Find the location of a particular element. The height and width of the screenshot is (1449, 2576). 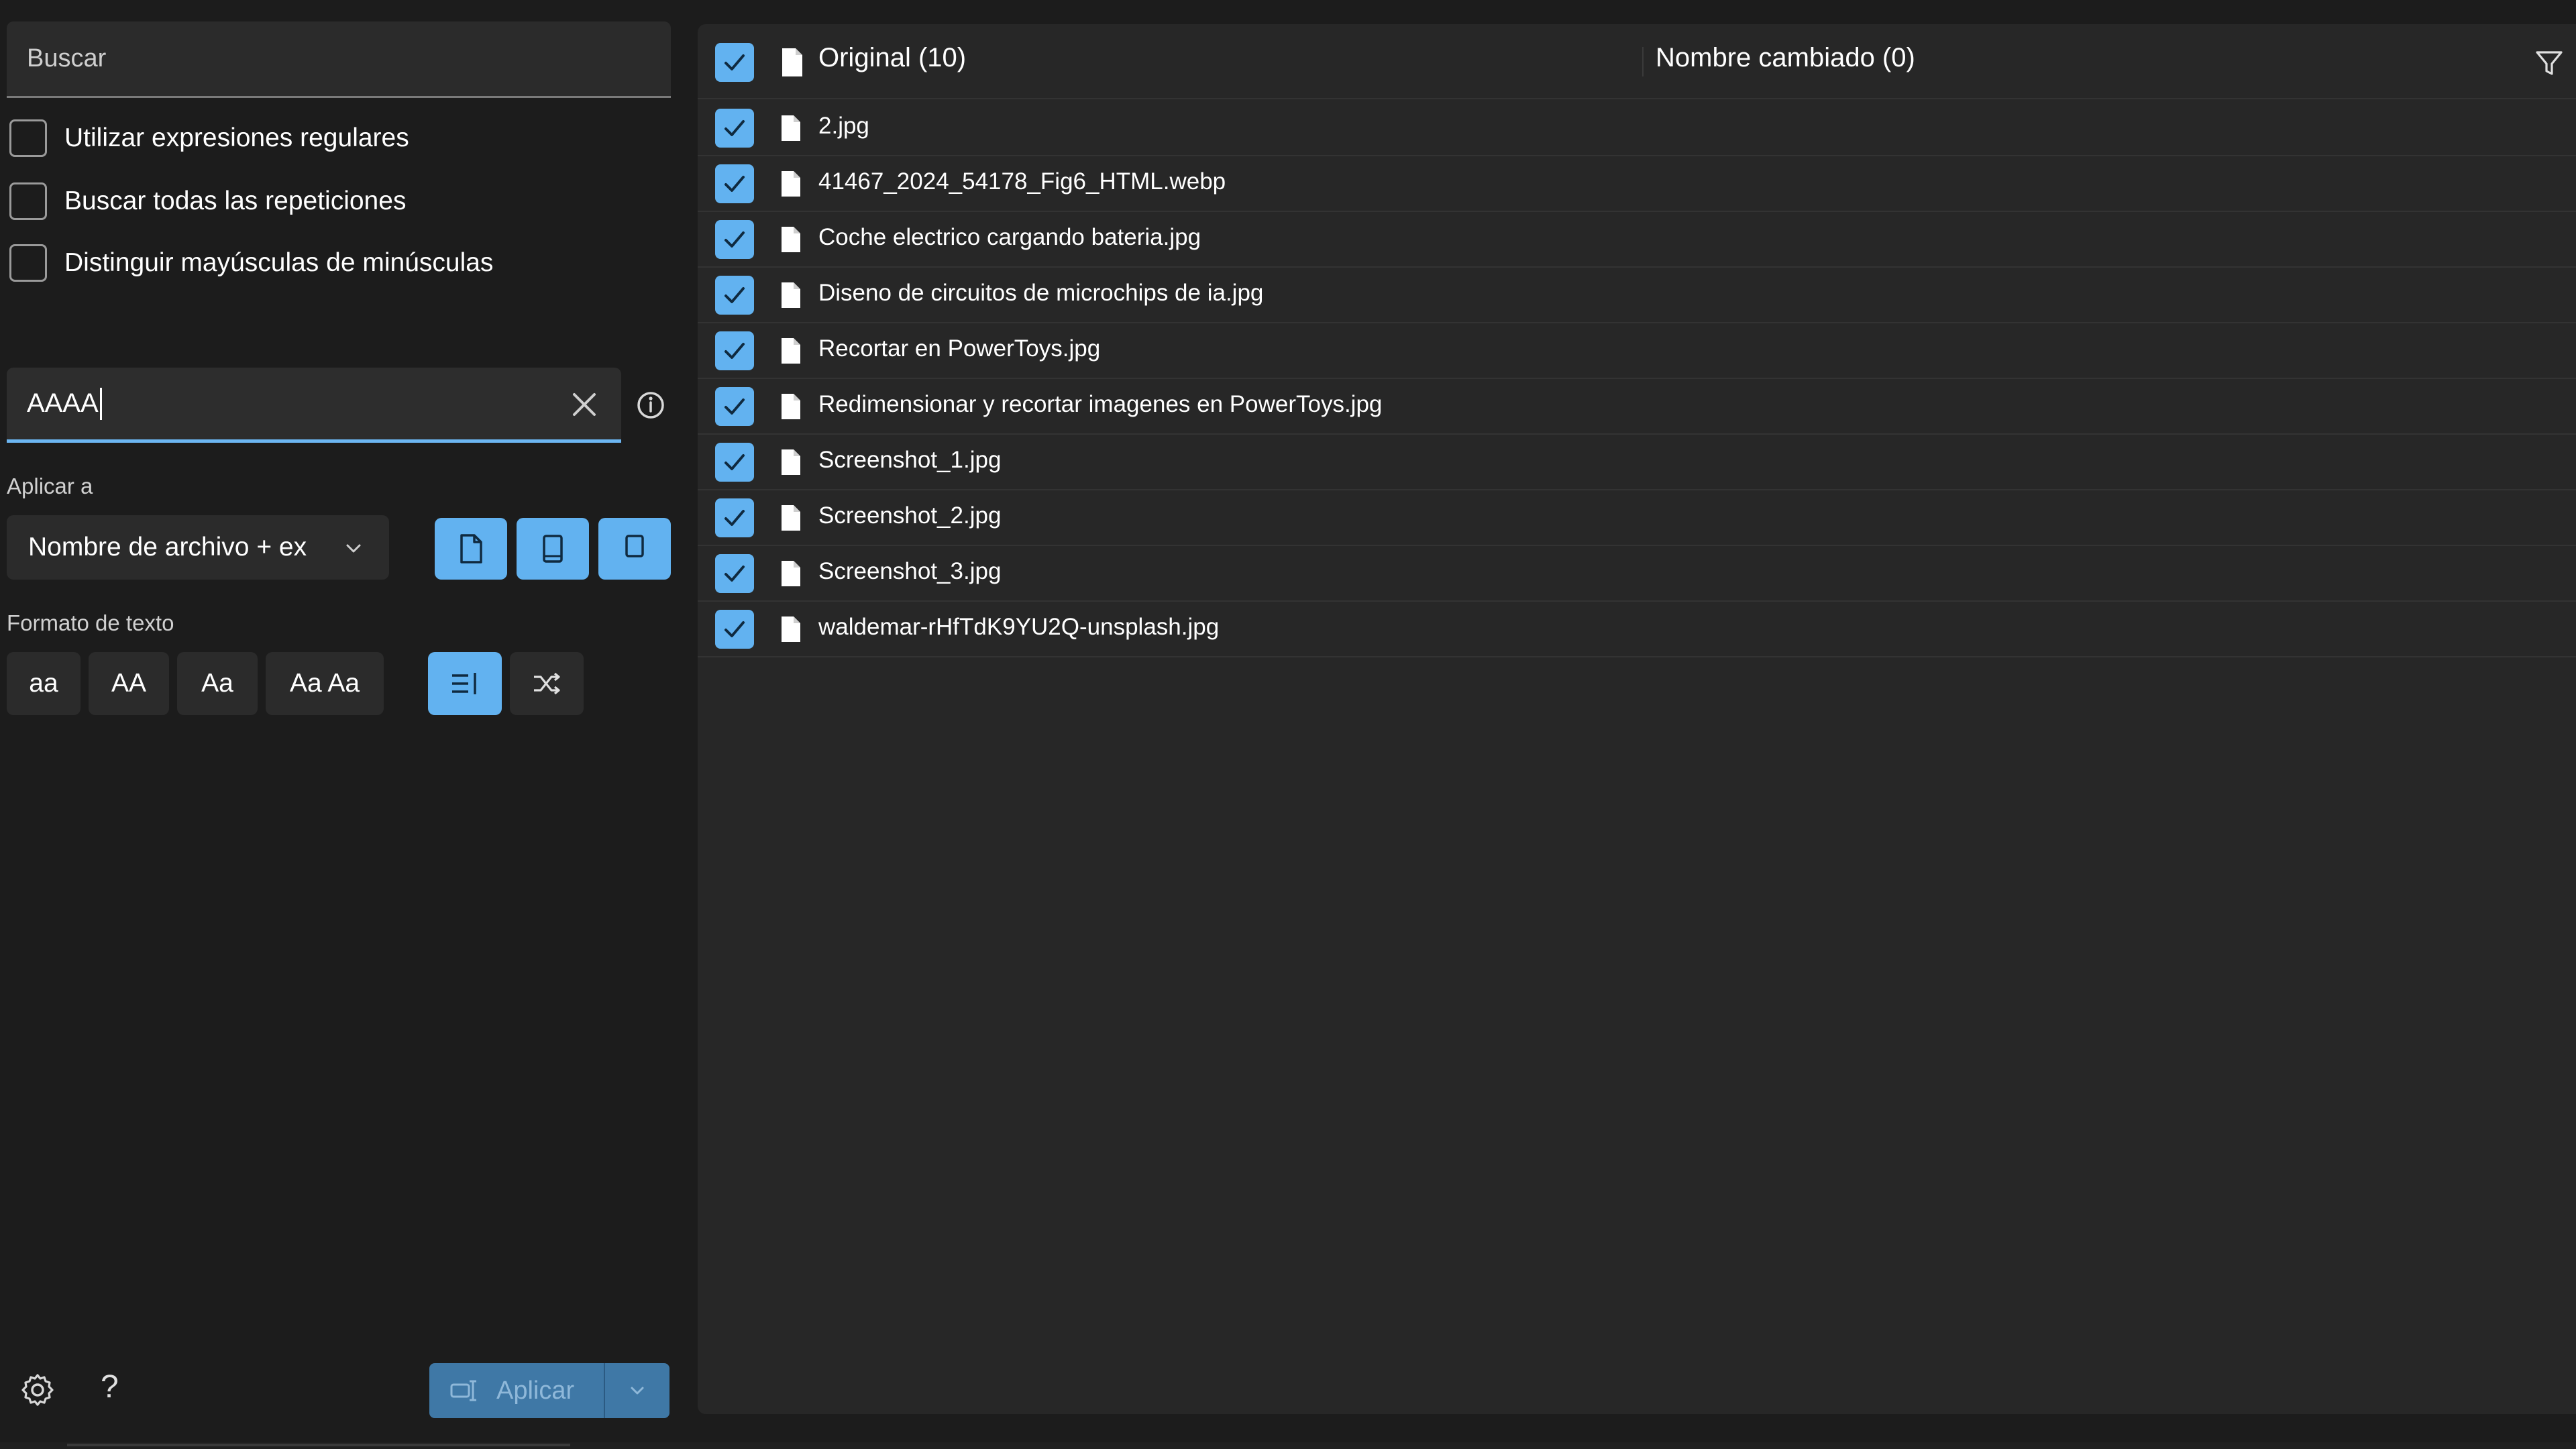

info-icon is located at coordinates (650, 405).